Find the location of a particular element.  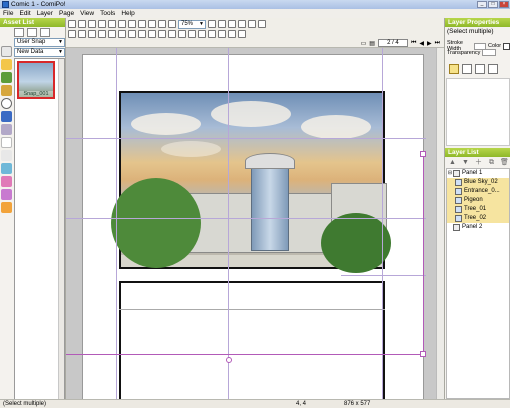

paste-icon is located at coordinates (152, 24).